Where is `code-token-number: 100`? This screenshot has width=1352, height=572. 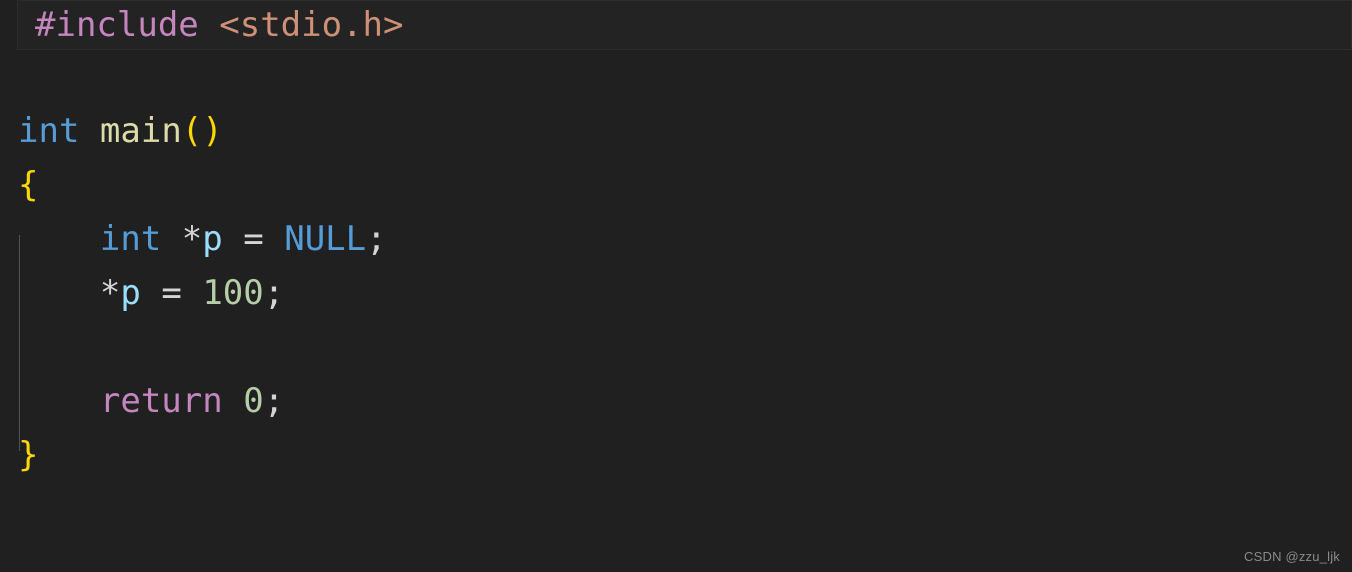 code-token-number: 100 is located at coordinates (233, 293).